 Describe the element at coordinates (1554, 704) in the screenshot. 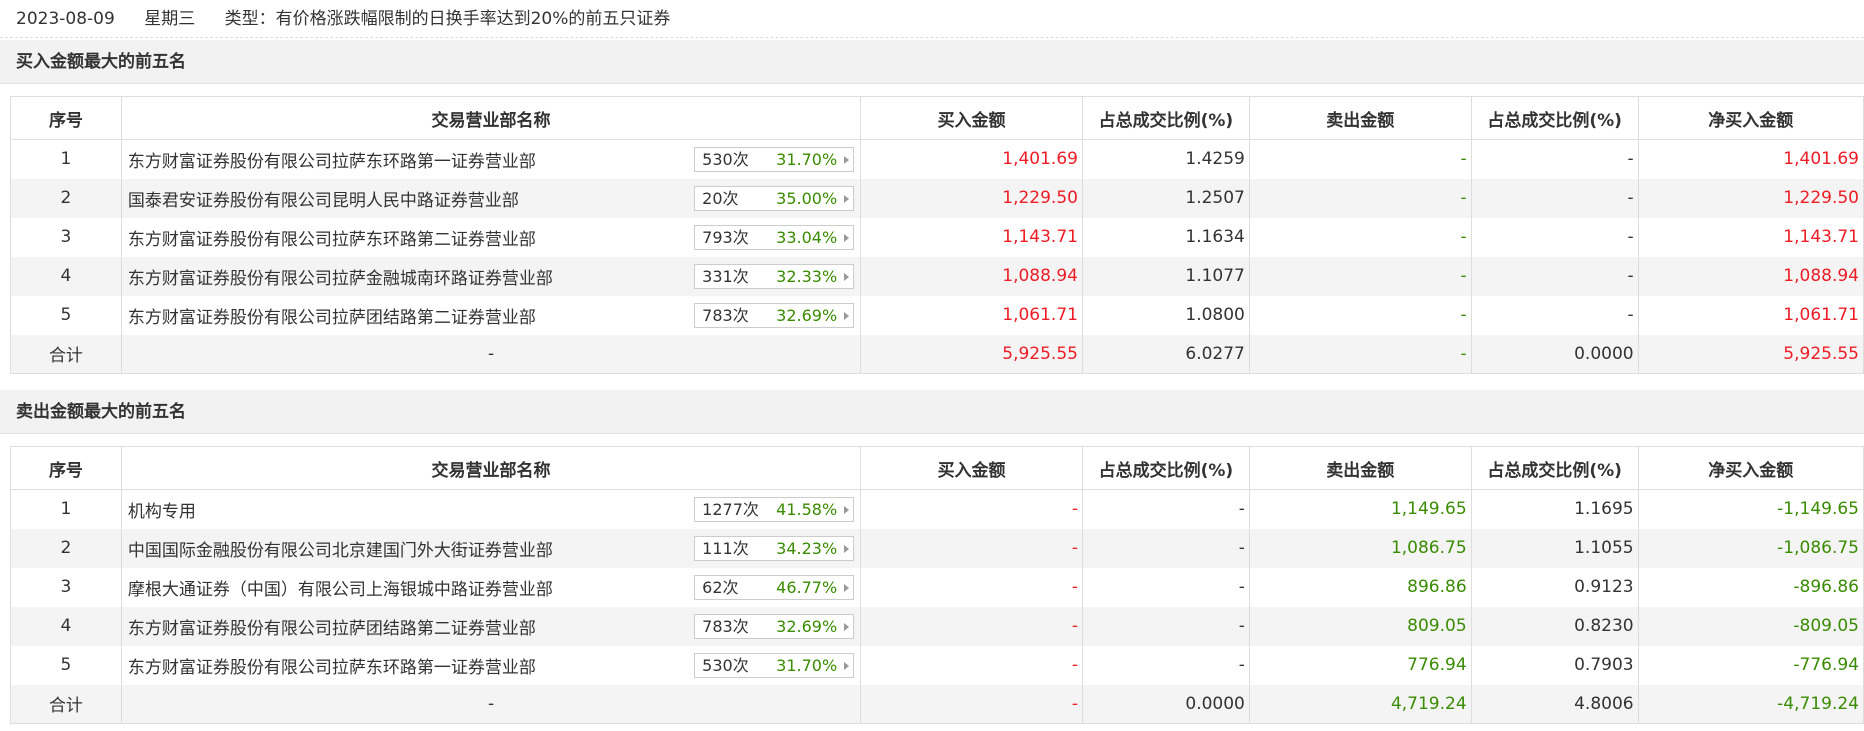

I see `total-sell-ratio: 4.8006` at that location.